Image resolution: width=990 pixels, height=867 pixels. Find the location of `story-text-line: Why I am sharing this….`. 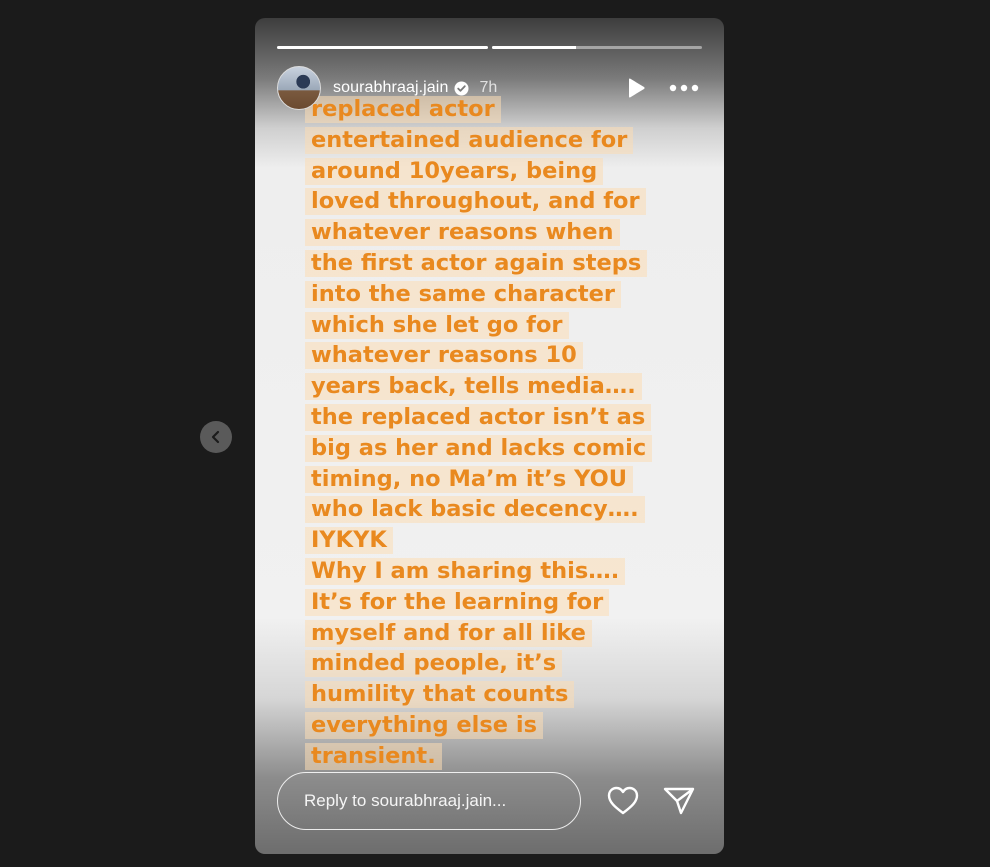

story-text-line: Why I am sharing this…. is located at coordinates (505, 571).